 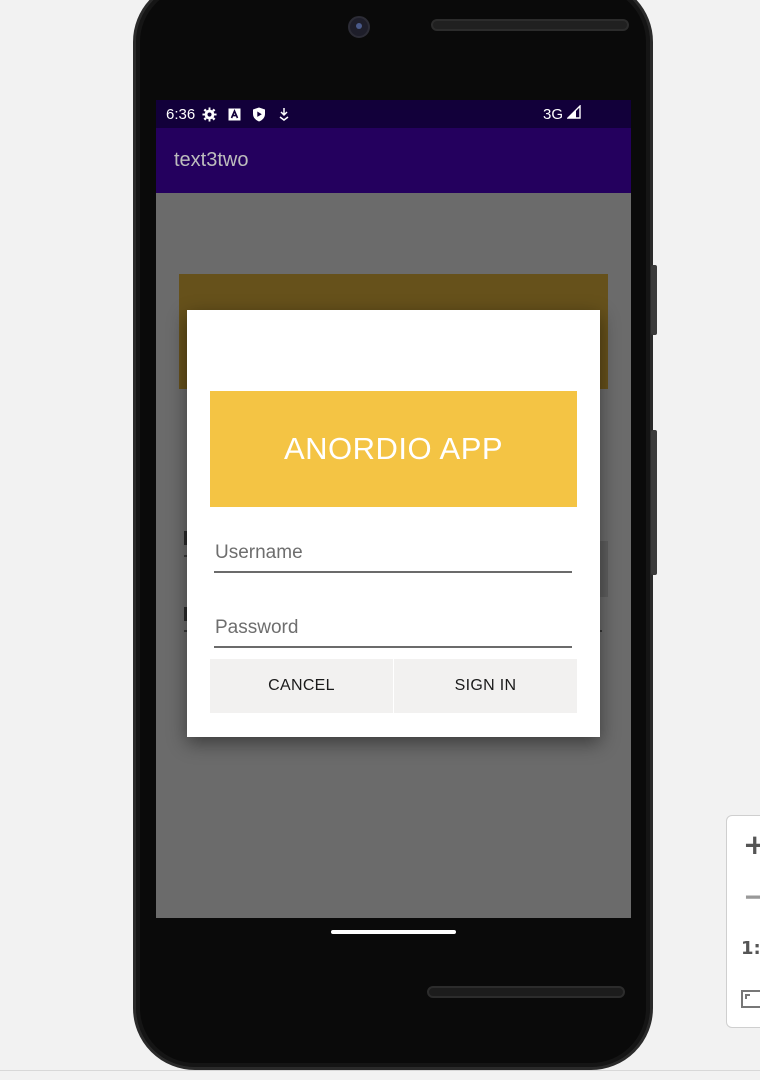 What do you see at coordinates (530, 25) in the screenshot?
I see `earpiece-speaker` at bounding box center [530, 25].